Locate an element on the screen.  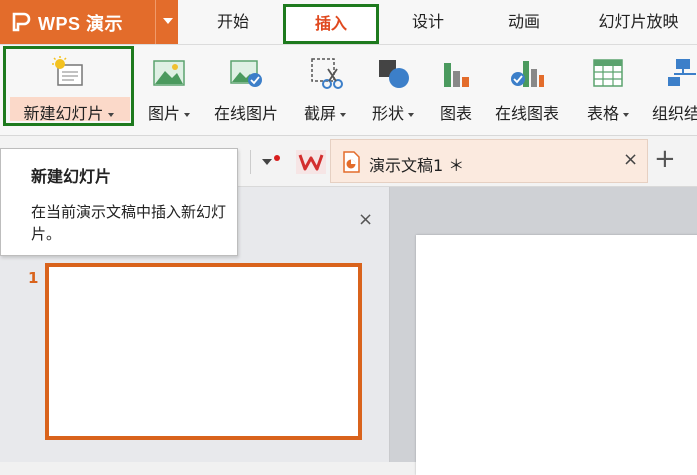
toolbar-divider is located at coordinates (250, 162).